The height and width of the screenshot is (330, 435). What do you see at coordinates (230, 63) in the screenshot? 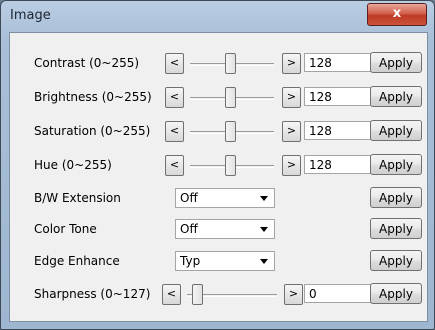
I see `contrast-slider-thumb` at bounding box center [230, 63].